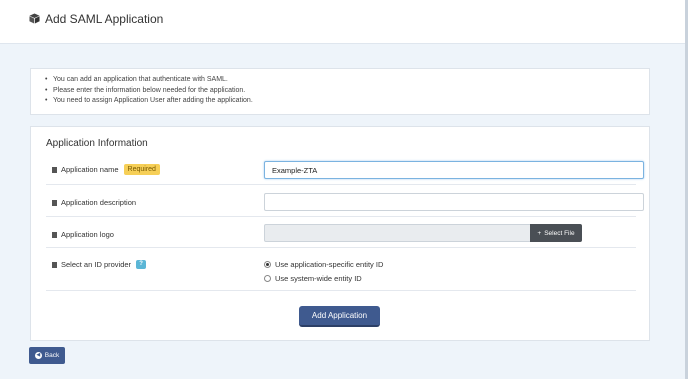  Describe the element at coordinates (454, 170) in the screenshot. I see `app-name-input` at that location.